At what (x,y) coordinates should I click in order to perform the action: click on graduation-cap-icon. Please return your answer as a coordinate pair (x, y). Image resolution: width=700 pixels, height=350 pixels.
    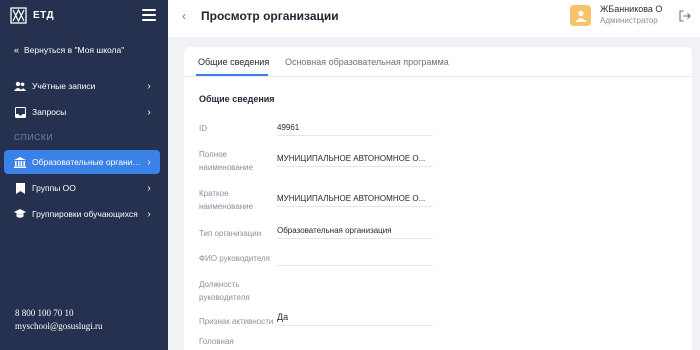
    Looking at the image, I should click on (20, 214).